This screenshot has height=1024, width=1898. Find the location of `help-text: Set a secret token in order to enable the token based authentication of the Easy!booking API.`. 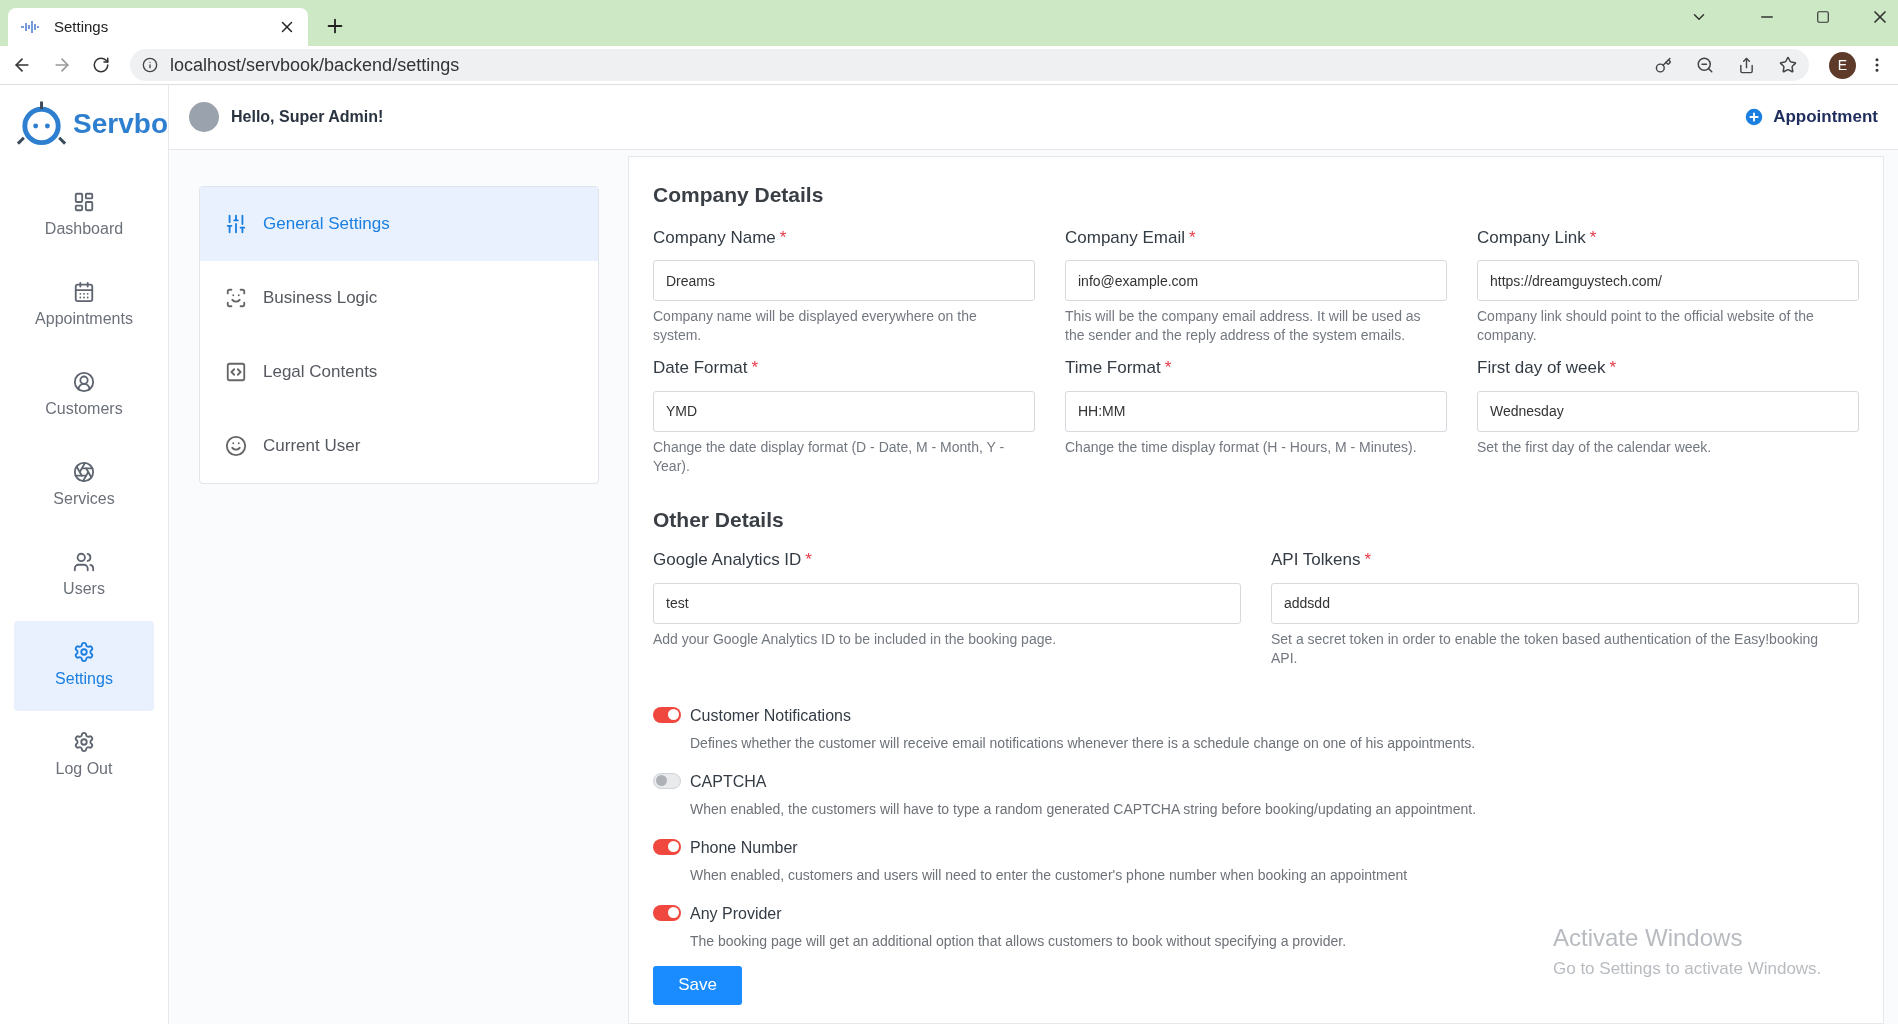

help-text: Set a secret token in order to enable the token based authentication of the Easy!booking API. is located at coordinates (1545, 648).